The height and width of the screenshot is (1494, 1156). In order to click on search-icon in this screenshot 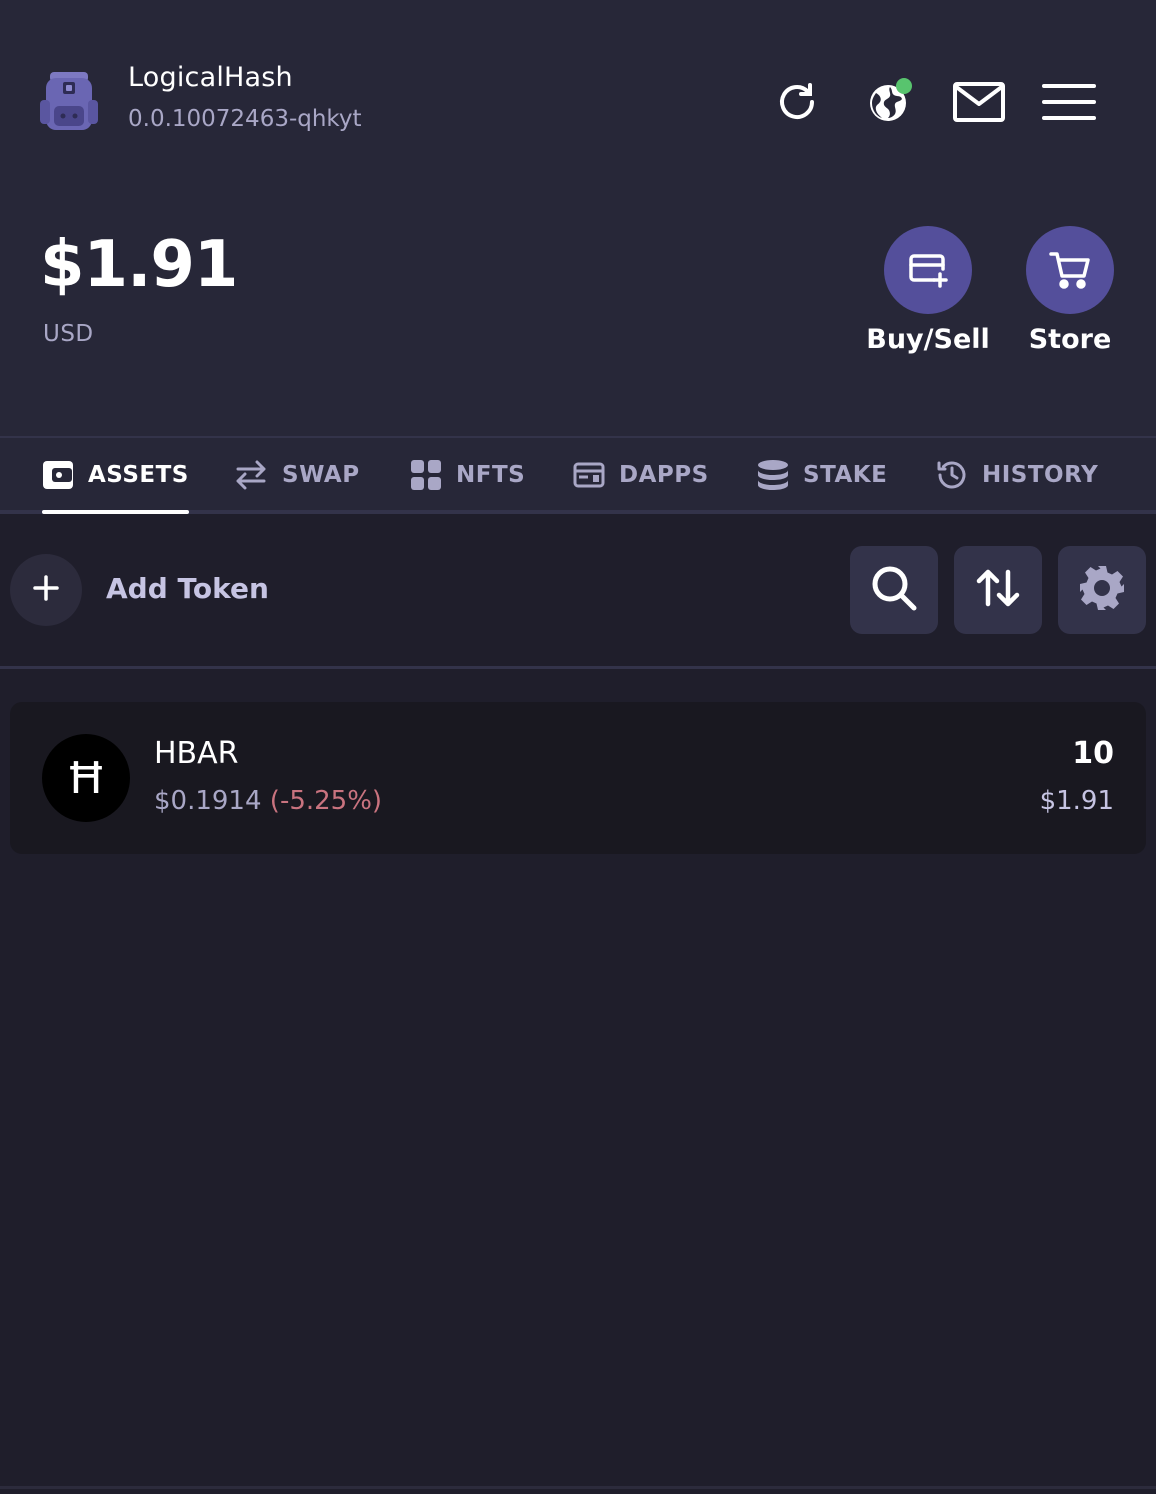, I will do `click(894, 590)`.